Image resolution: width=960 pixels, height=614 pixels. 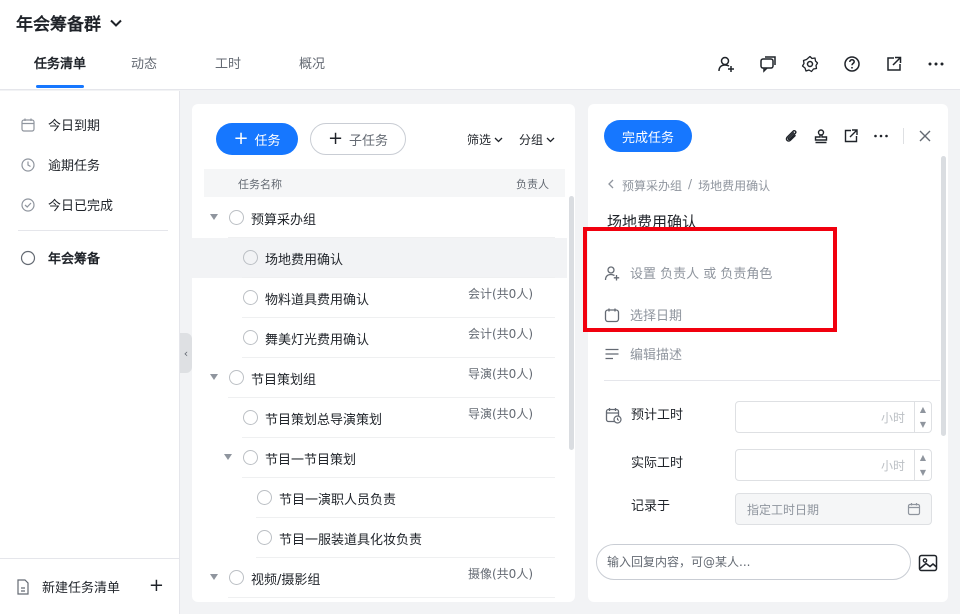 I want to click on attachment-icon, so click(x=791, y=136).